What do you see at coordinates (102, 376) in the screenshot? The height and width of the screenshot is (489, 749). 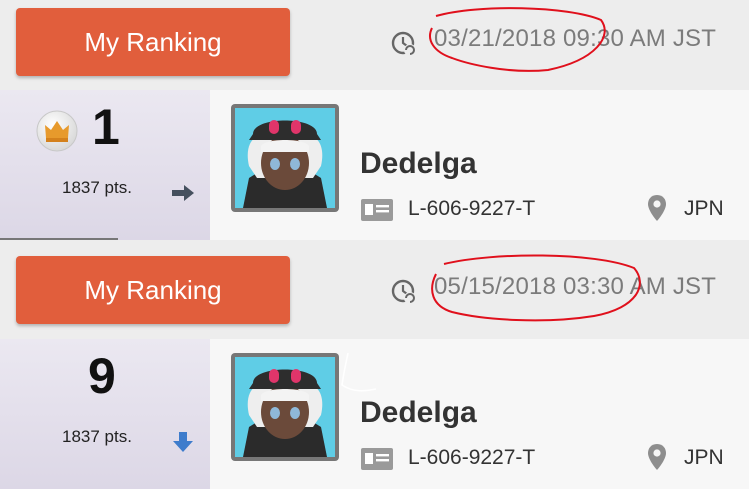 I see `rank-number: 9` at bounding box center [102, 376].